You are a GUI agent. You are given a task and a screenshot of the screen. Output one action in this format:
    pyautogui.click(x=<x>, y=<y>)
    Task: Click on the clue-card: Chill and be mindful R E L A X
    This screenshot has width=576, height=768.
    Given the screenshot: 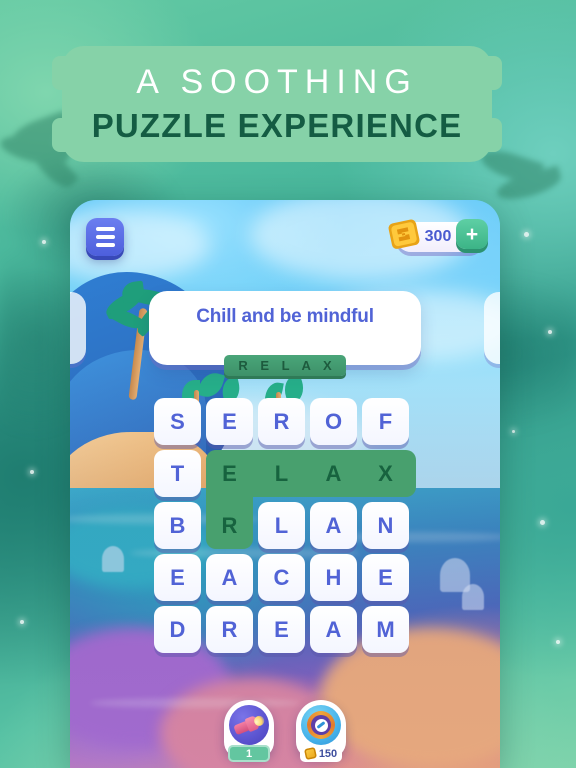 What is the action you would take?
    pyautogui.click(x=285, y=333)
    